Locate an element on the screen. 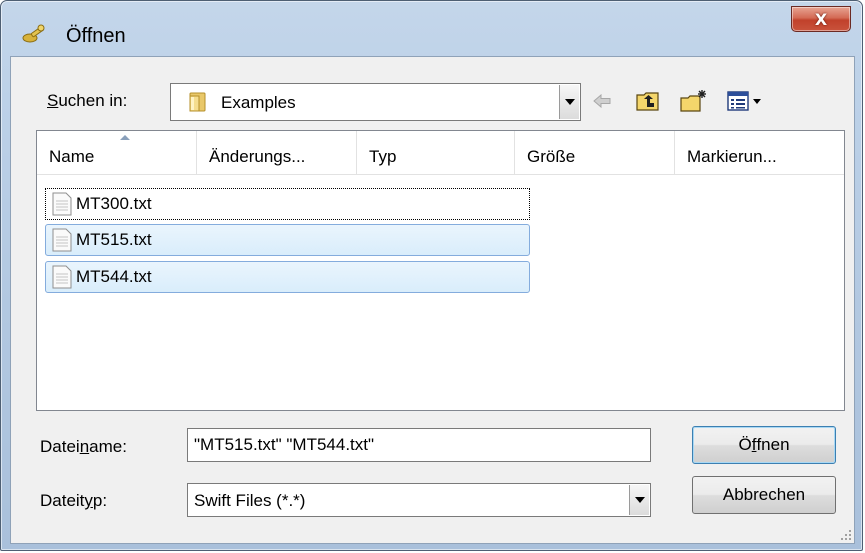  filename-label: Dateiname: is located at coordinates (83, 446).